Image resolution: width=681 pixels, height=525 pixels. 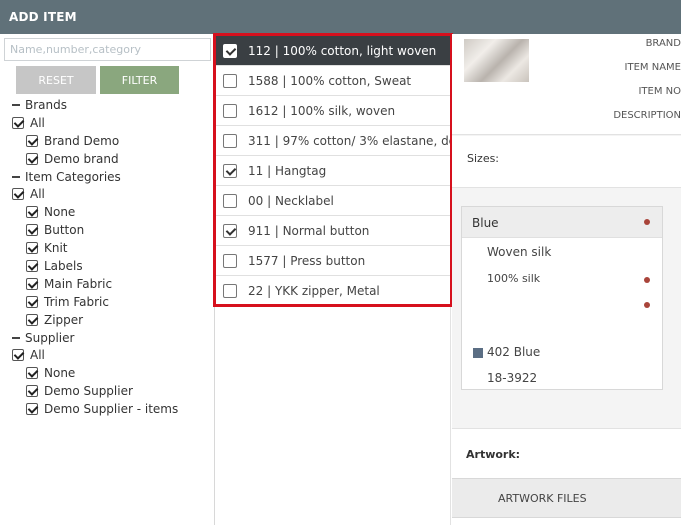 I want to click on option-label: Demo Supplier - items, so click(x=111, y=409).